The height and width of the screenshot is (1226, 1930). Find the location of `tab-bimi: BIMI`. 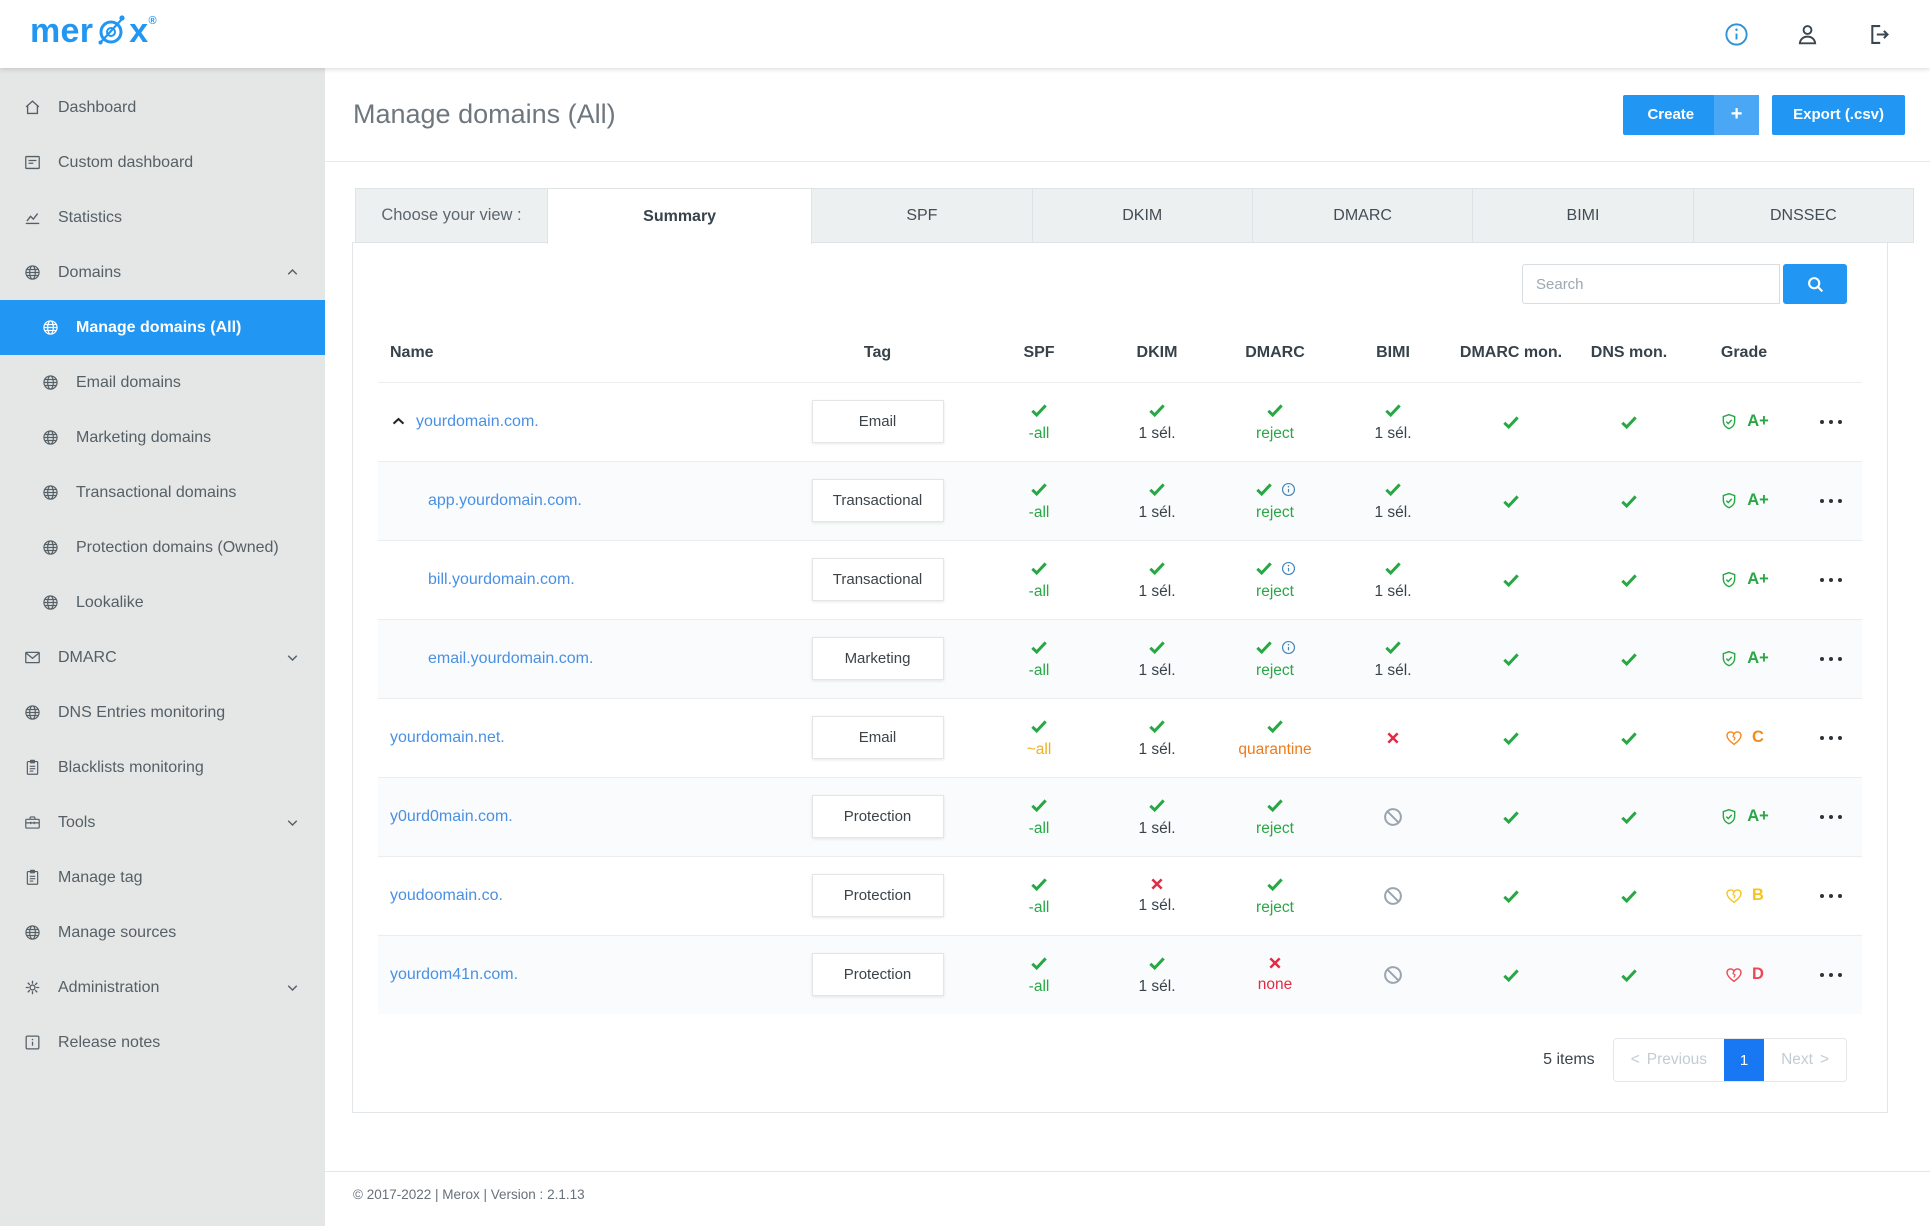

tab-bimi: BIMI is located at coordinates (1583, 215).